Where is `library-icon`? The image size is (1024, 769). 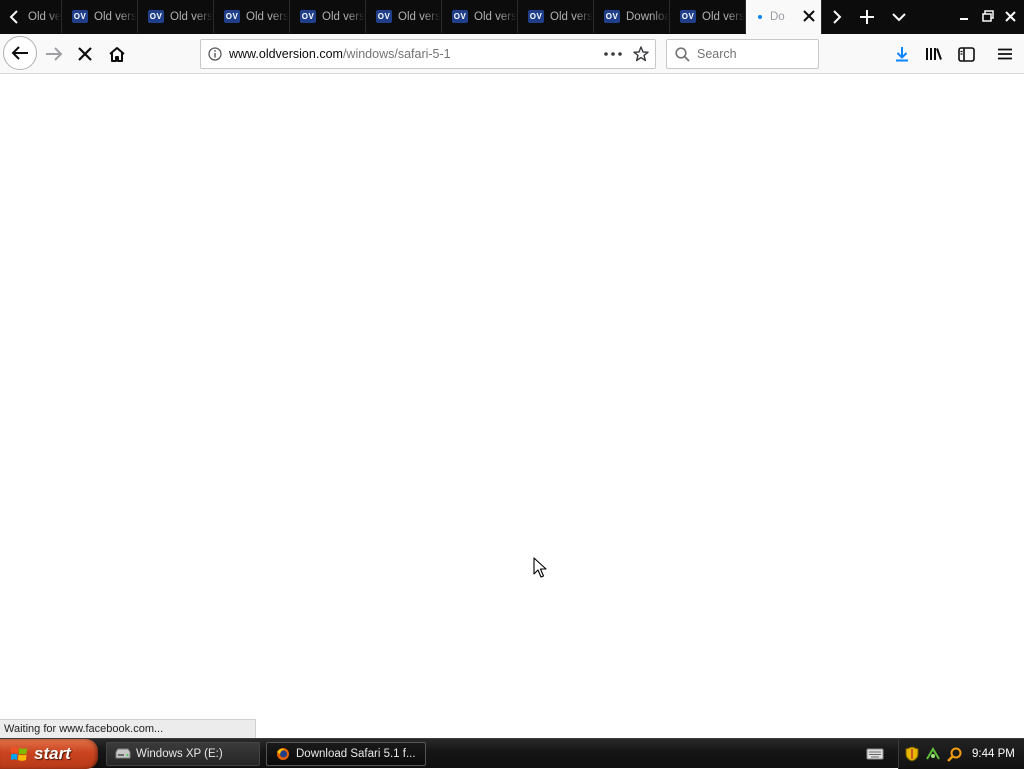 library-icon is located at coordinates (934, 54).